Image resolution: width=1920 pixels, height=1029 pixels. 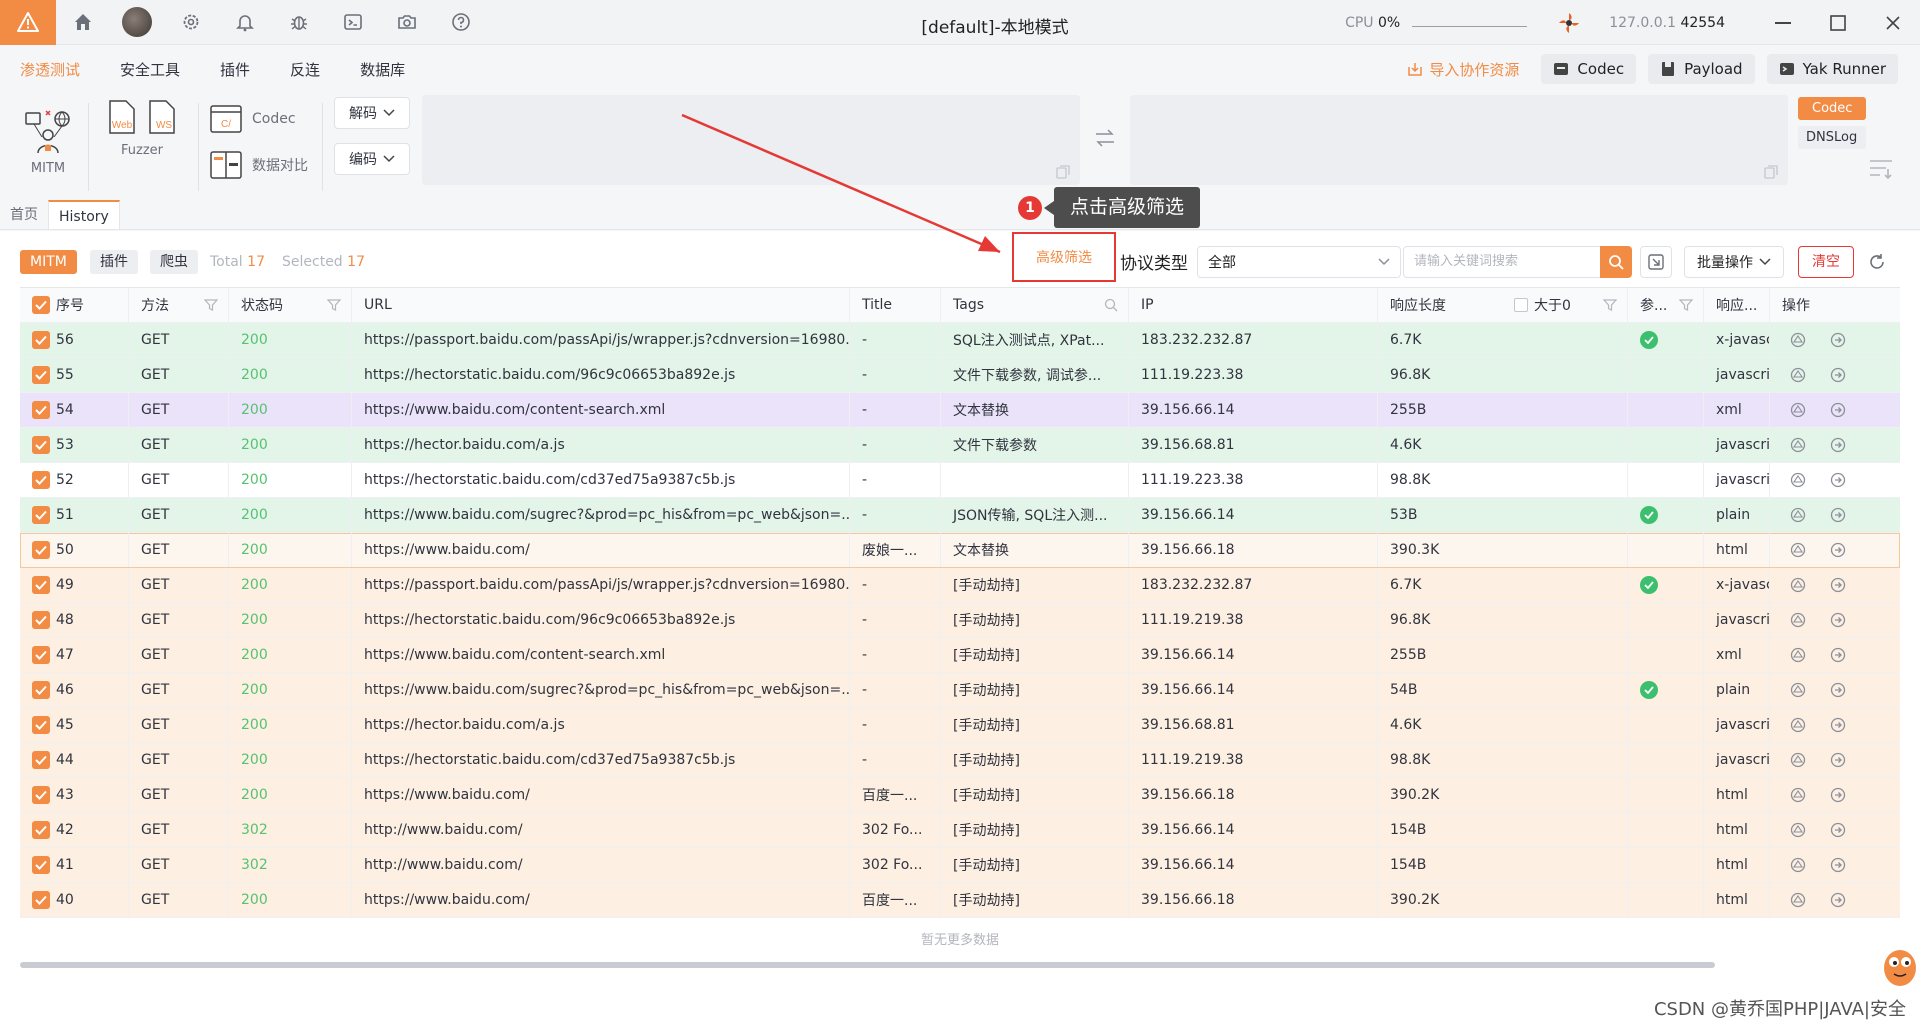 I want to click on dnslog-tag: DNSLog, so click(x=1832, y=137).